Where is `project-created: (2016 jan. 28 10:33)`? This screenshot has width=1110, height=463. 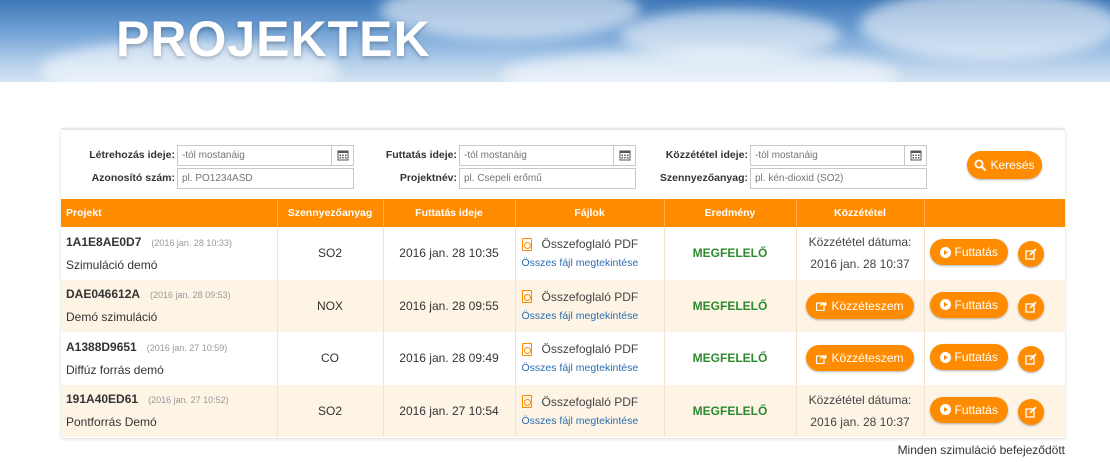 project-created: (2016 jan. 28 10:33) is located at coordinates (191, 242).